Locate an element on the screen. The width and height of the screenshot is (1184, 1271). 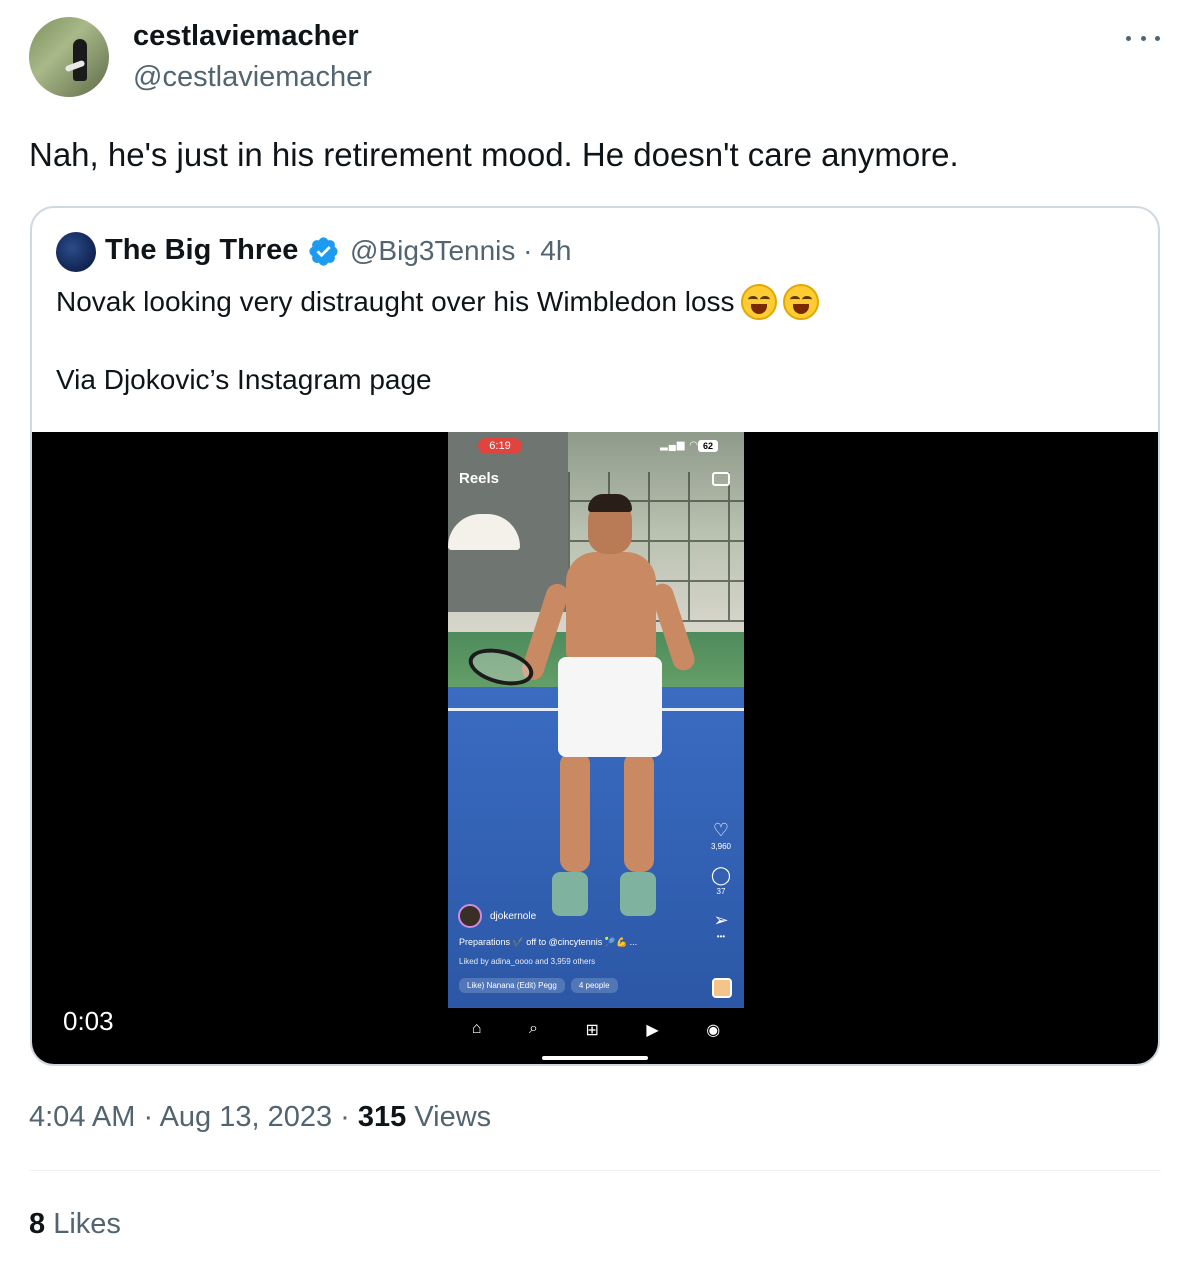
signal-wifi-icon: ▂▄▆ ◠ is located at coordinates (679, 445).